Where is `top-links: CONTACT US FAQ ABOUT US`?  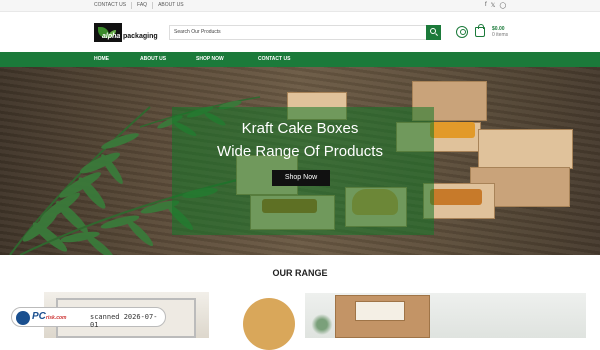
top-links: CONTACT US FAQ ABOUT US is located at coordinates (141, 5).